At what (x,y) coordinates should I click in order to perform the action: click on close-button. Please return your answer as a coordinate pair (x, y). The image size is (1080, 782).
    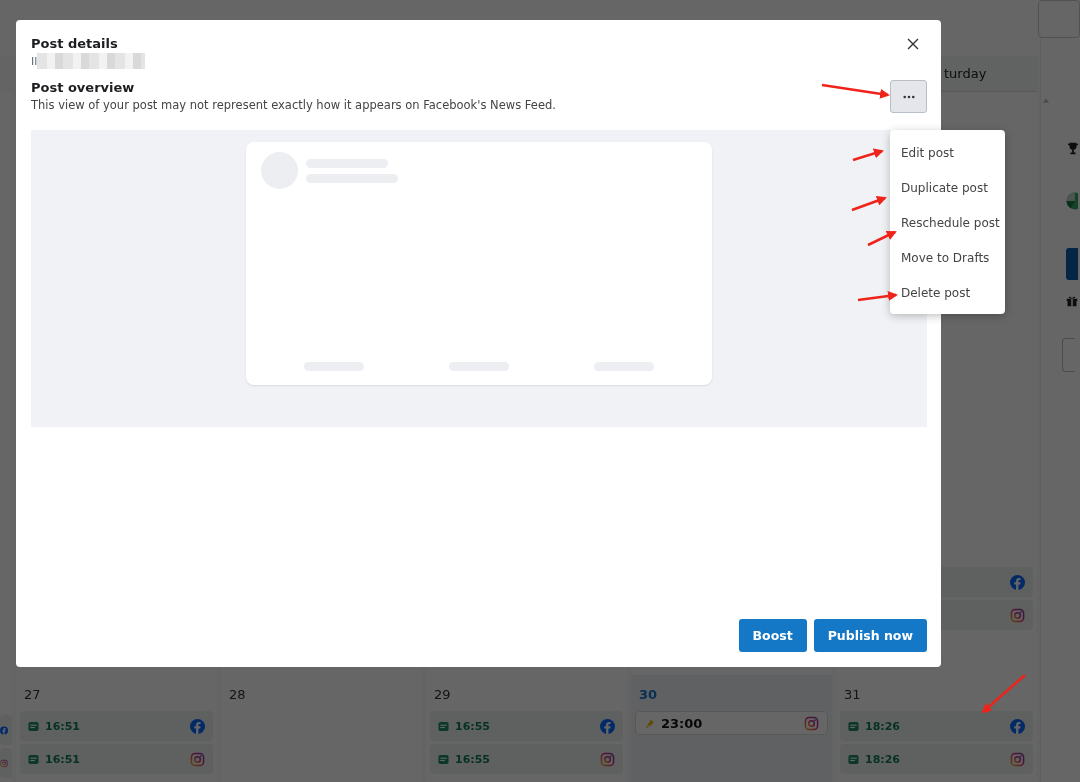
    Looking at the image, I should click on (913, 44).